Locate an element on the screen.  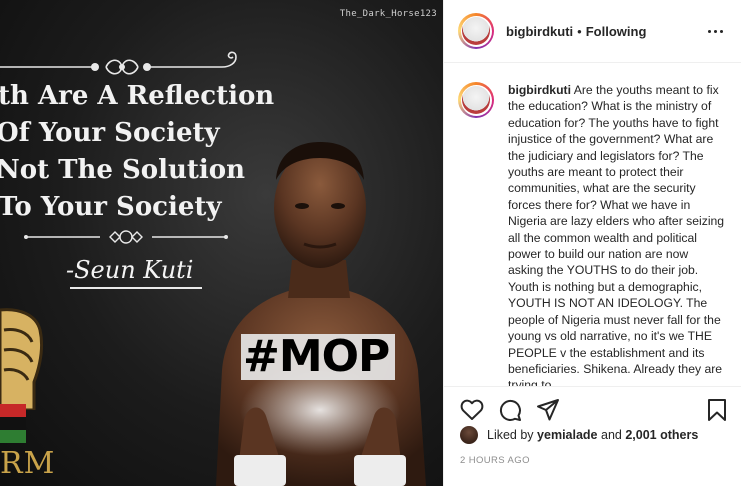
header-username: bigbirdkuti is located at coordinates (539, 31).